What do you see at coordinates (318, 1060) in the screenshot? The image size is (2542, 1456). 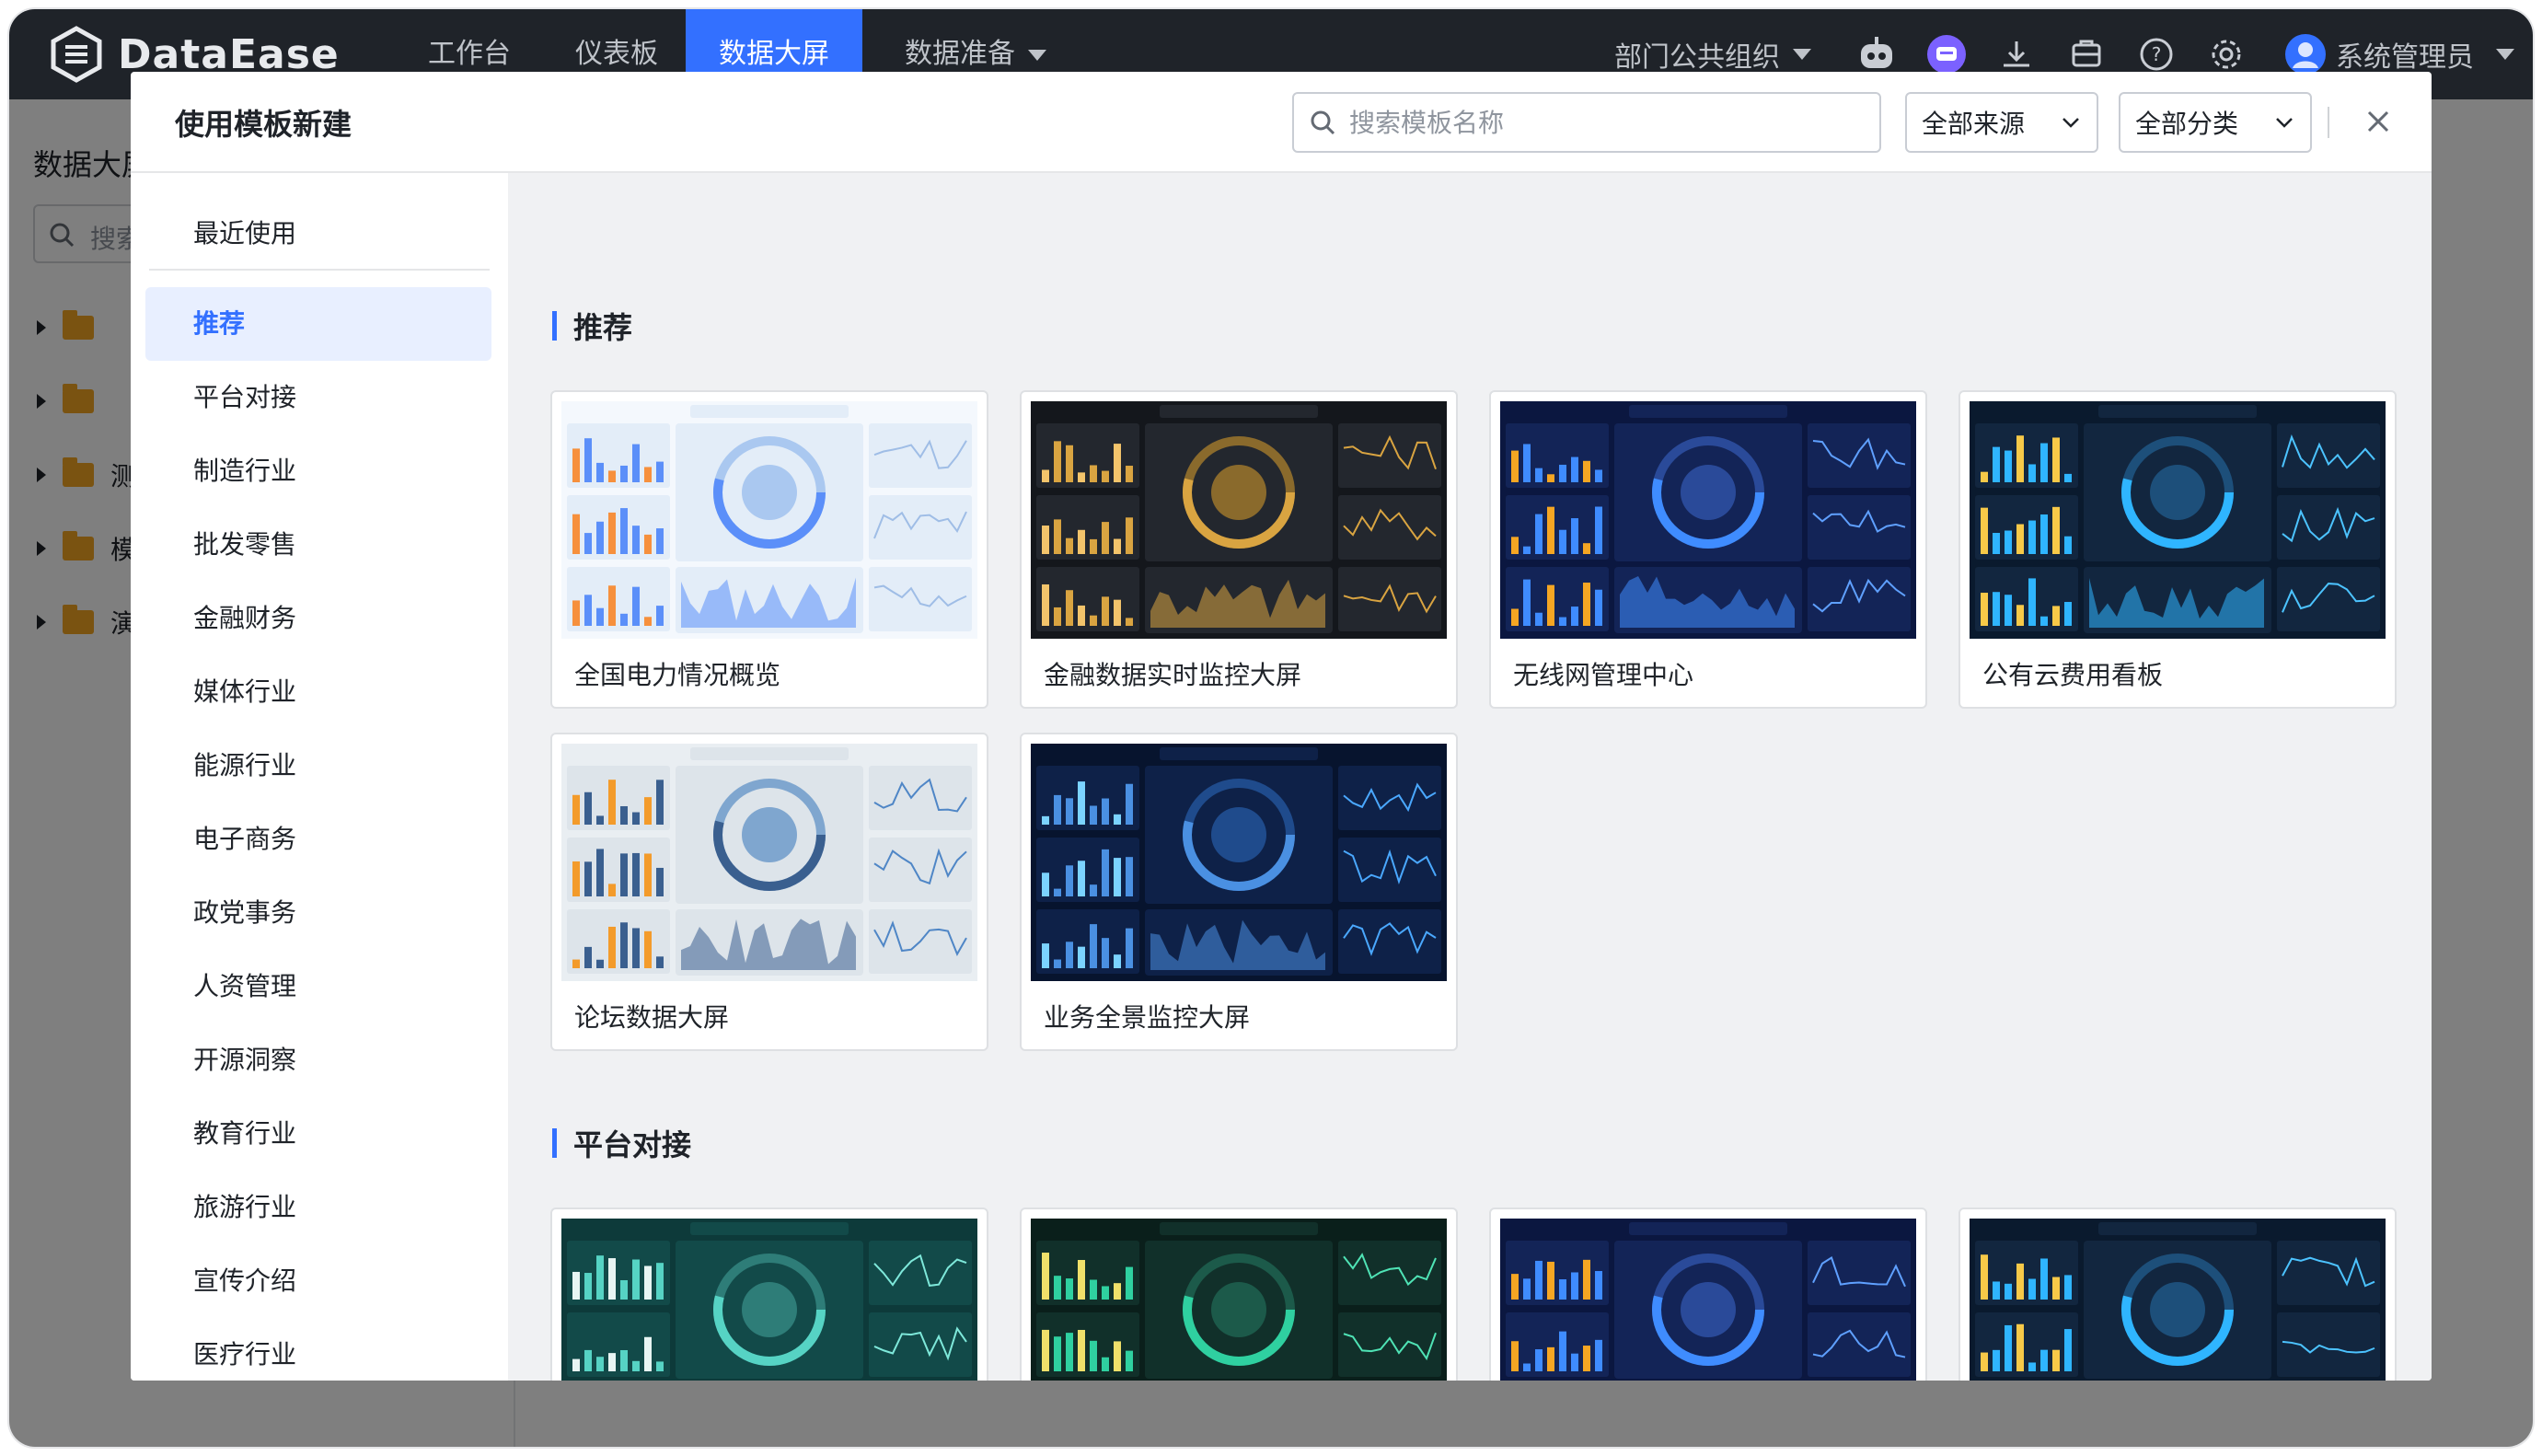 I see `menu-item-opensource: 开源洞察` at bounding box center [318, 1060].